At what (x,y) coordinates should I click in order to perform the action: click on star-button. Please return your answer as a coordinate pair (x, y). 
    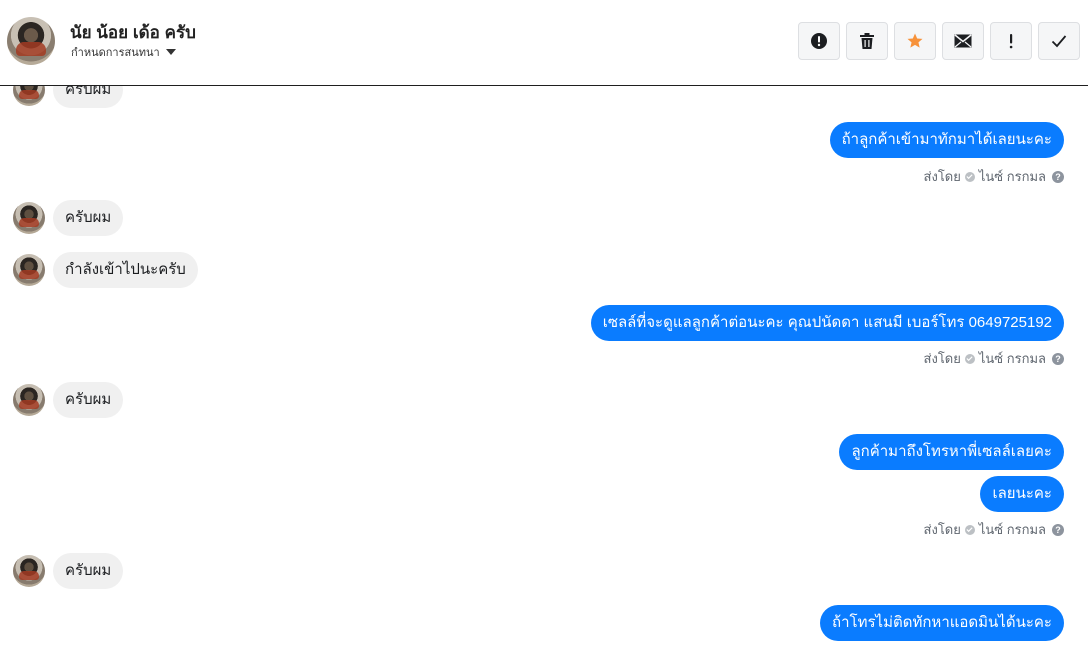
    Looking at the image, I should click on (915, 41).